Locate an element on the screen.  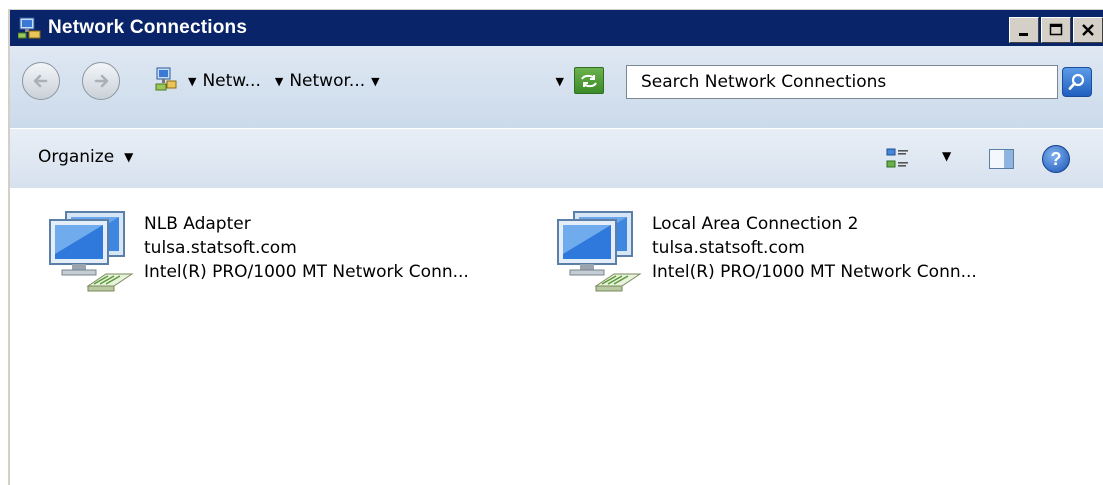
window-controls is located at coordinates (1055, 30).